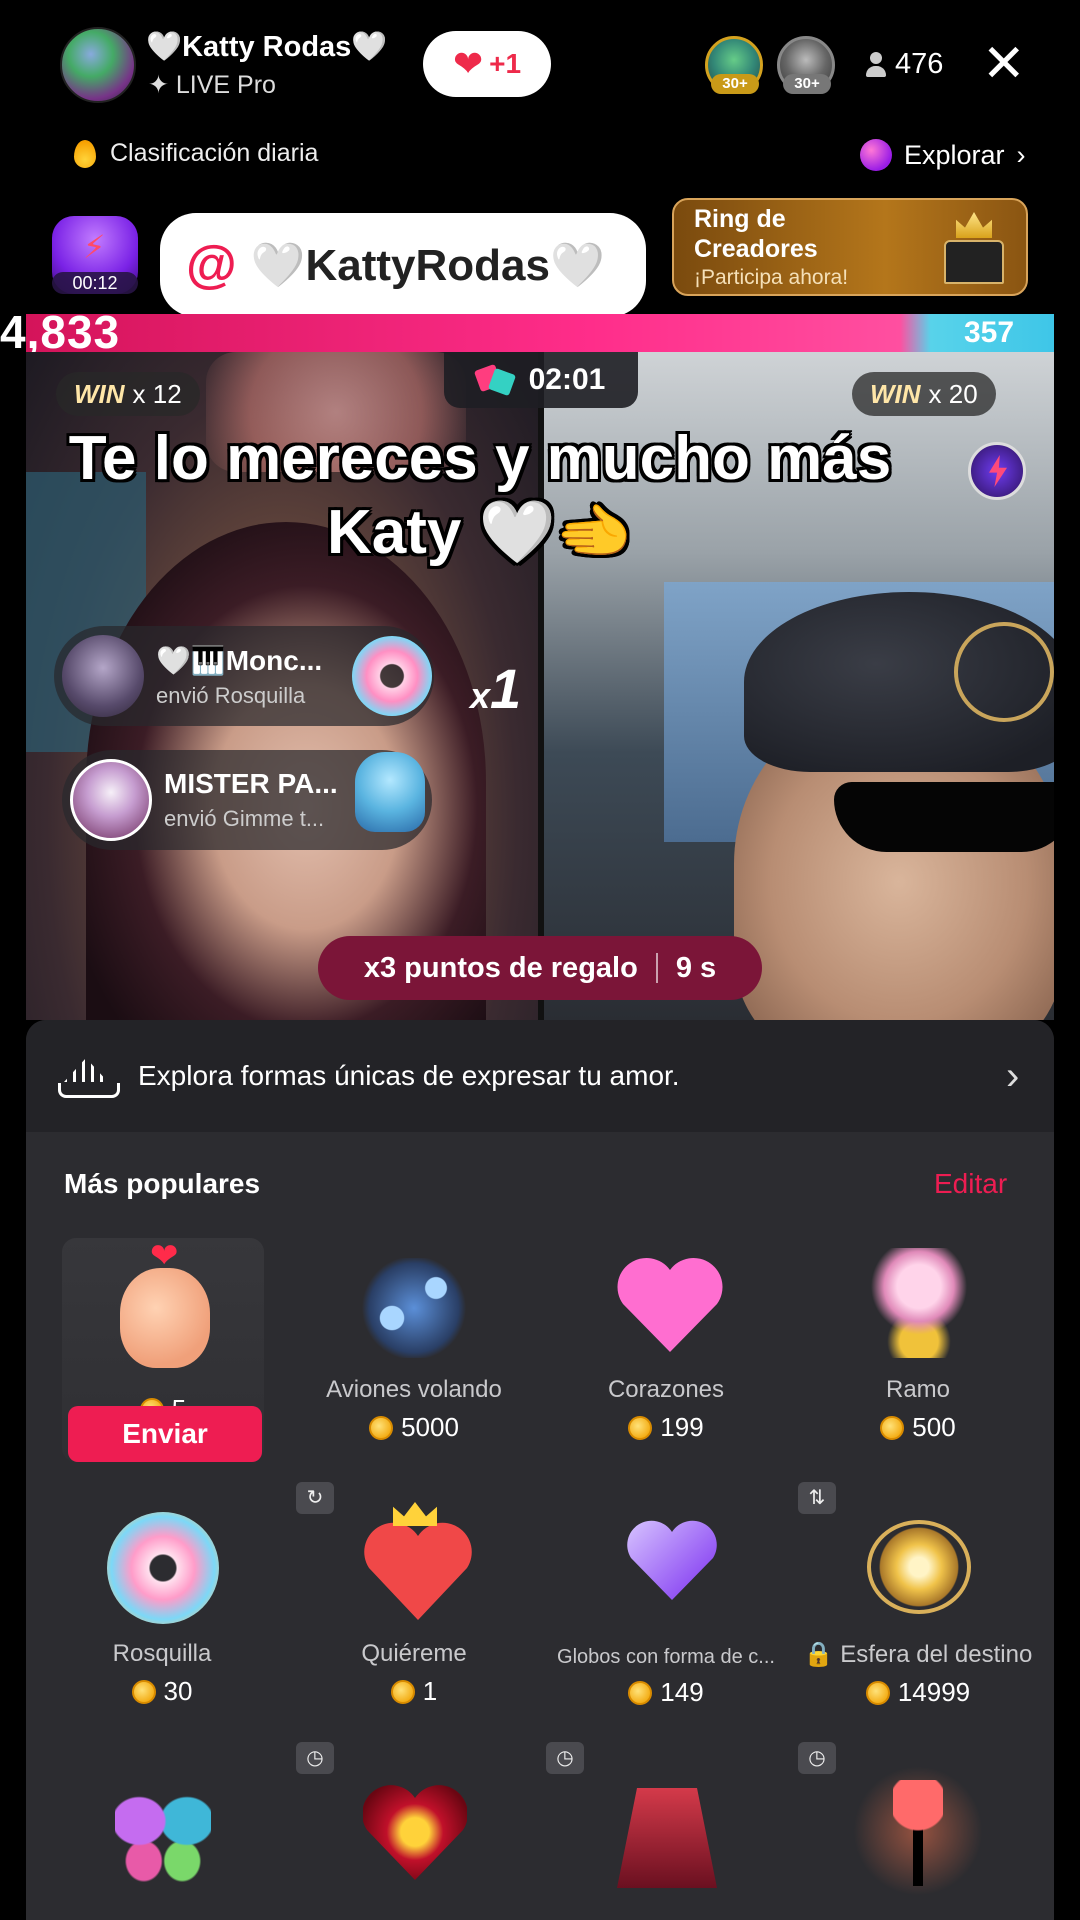  Describe the element at coordinates (162, 1653) in the screenshot. I see `gift-name: Rosquilla` at that location.